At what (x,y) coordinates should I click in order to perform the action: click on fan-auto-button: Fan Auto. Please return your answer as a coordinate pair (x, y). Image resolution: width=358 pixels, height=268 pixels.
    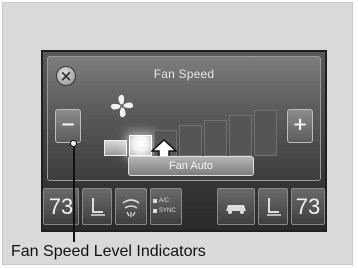
    Looking at the image, I should click on (191, 166).